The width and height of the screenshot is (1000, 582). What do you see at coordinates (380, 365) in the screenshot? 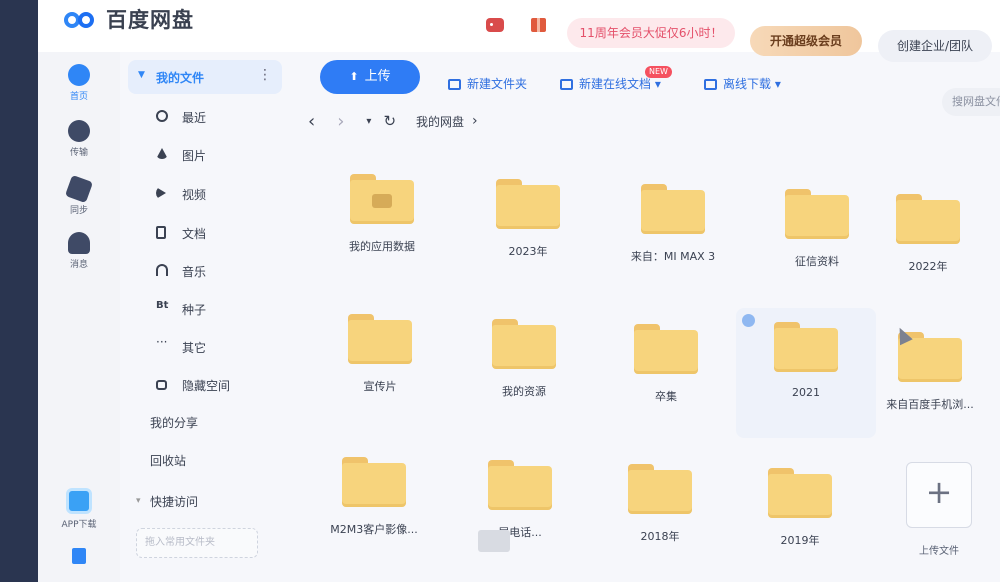
I see `folder-tile: 宣传片` at bounding box center [380, 365].